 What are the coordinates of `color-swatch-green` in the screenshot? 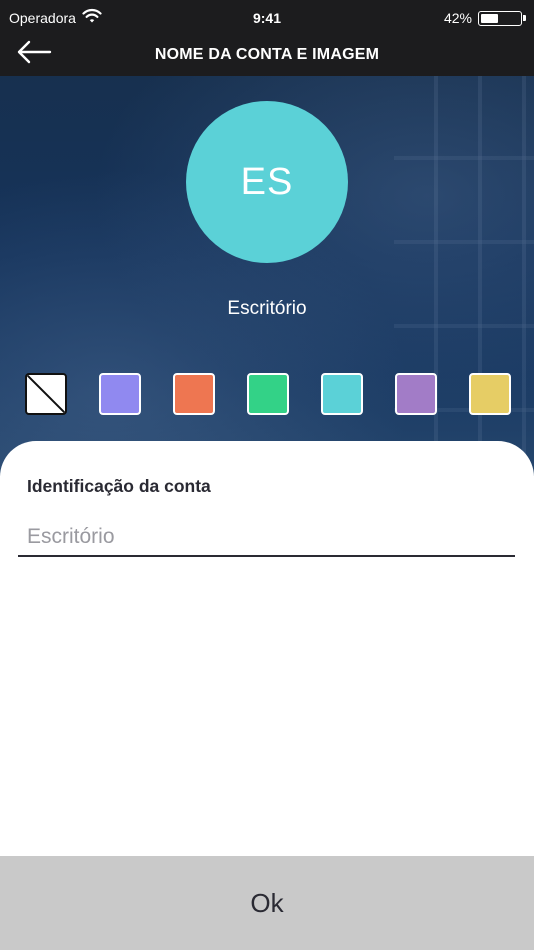 It's located at (268, 394).